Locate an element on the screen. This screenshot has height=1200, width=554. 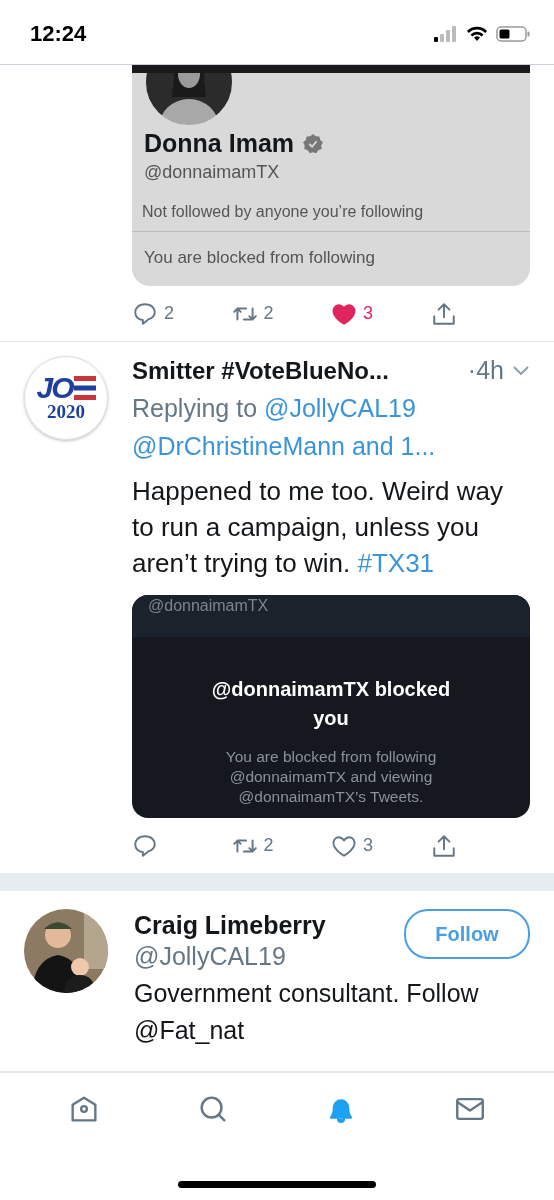
user-handle: @JollyCAL19 is located at coordinates (210, 956).